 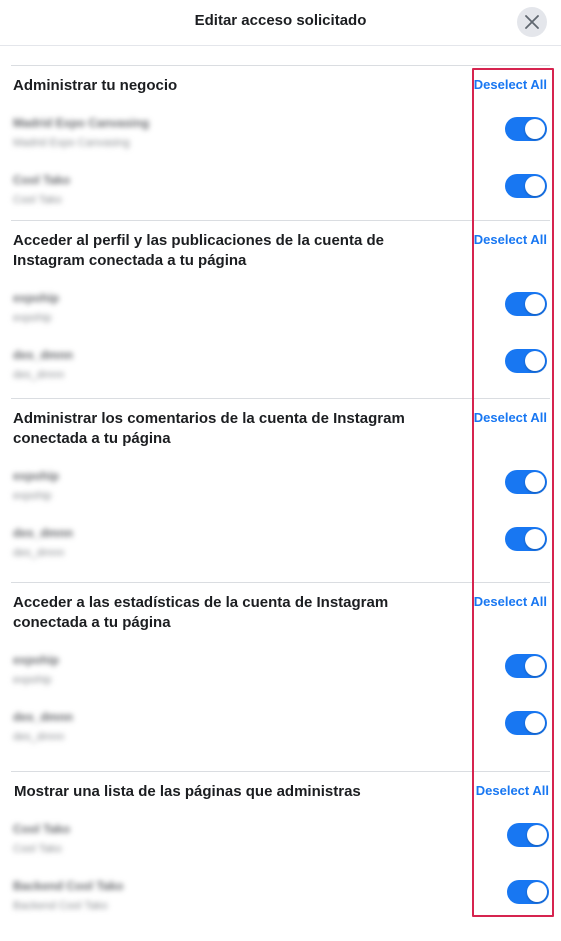 I want to click on dialog-header: Editar acceso solicitado, so click(x=280, y=23).